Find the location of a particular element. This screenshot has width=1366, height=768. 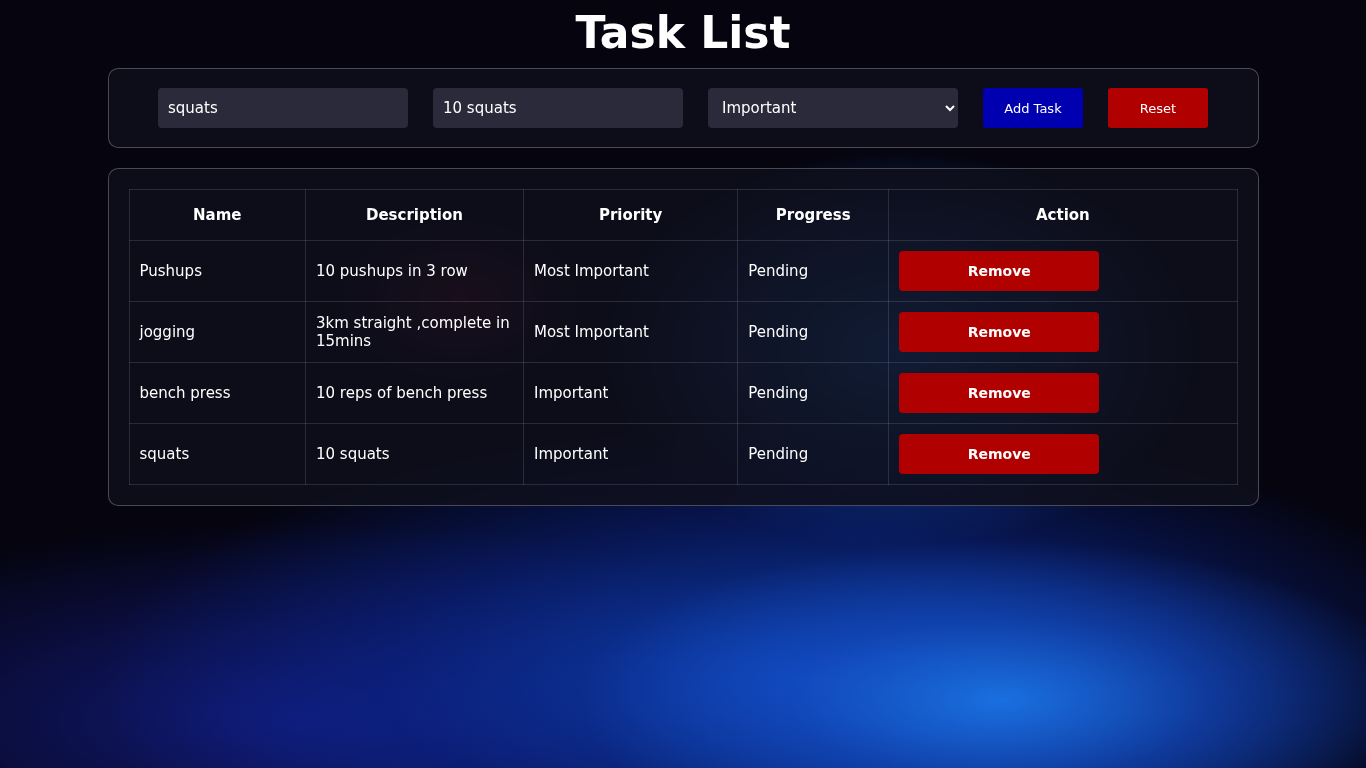

table-cell: 10 squats is located at coordinates (414, 454).